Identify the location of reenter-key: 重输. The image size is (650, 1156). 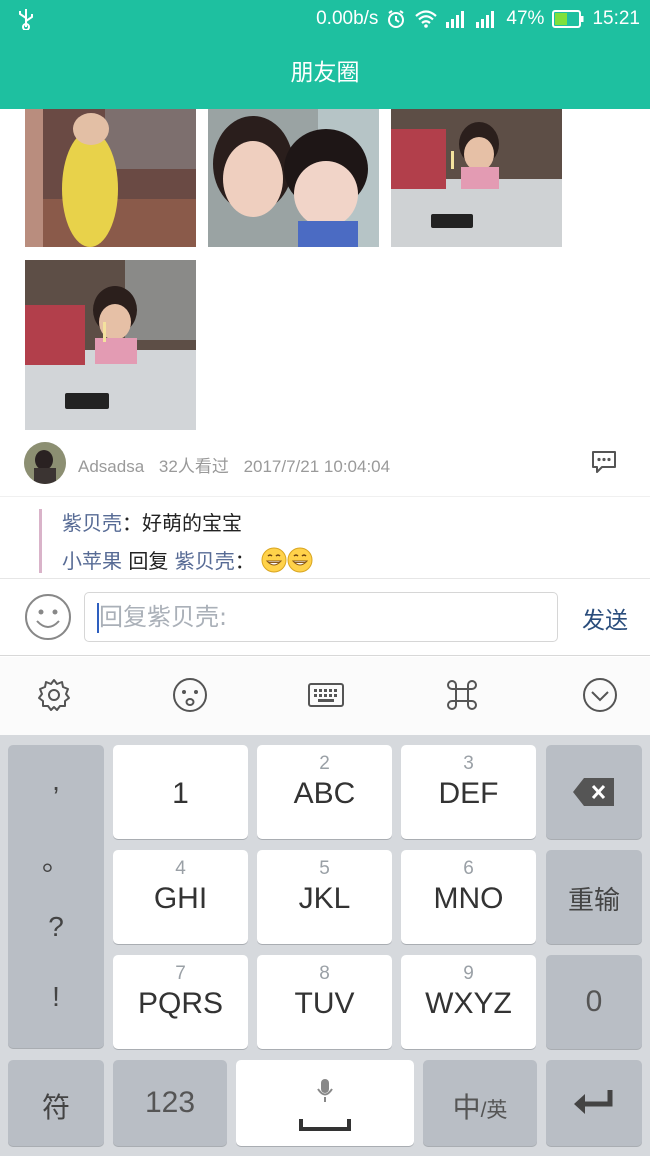
(594, 897).